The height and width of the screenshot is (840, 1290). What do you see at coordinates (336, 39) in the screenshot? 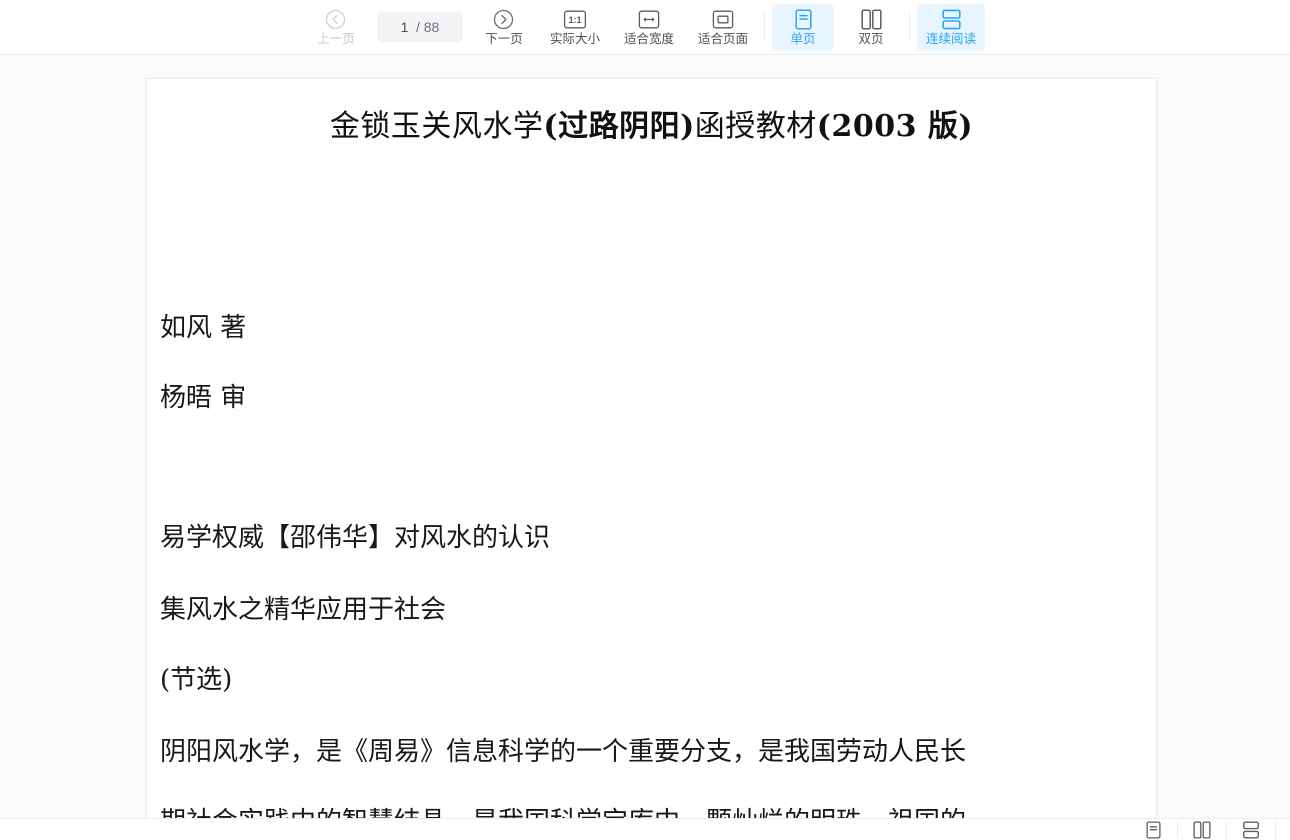
I see `prev-page-label: 上一页` at bounding box center [336, 39].